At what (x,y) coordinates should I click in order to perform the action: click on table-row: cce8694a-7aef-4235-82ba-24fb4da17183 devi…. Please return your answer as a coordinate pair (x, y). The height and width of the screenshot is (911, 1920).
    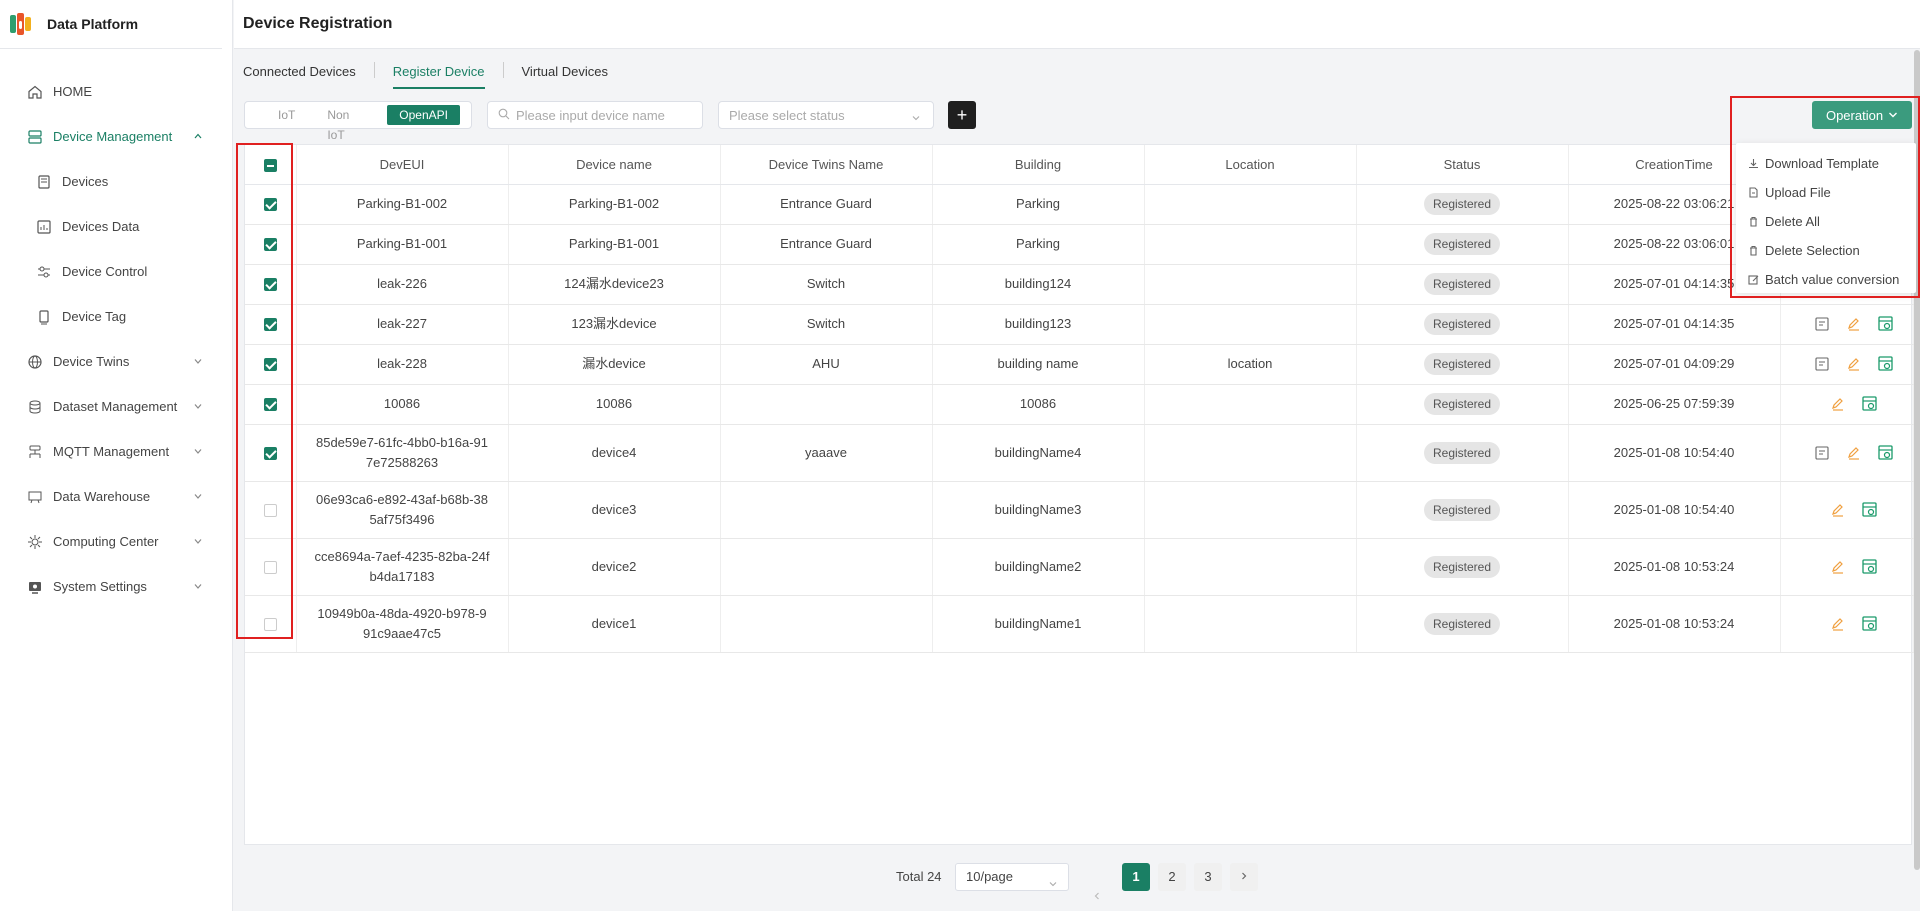
    Looking at the image, I should click on (1079, 567).